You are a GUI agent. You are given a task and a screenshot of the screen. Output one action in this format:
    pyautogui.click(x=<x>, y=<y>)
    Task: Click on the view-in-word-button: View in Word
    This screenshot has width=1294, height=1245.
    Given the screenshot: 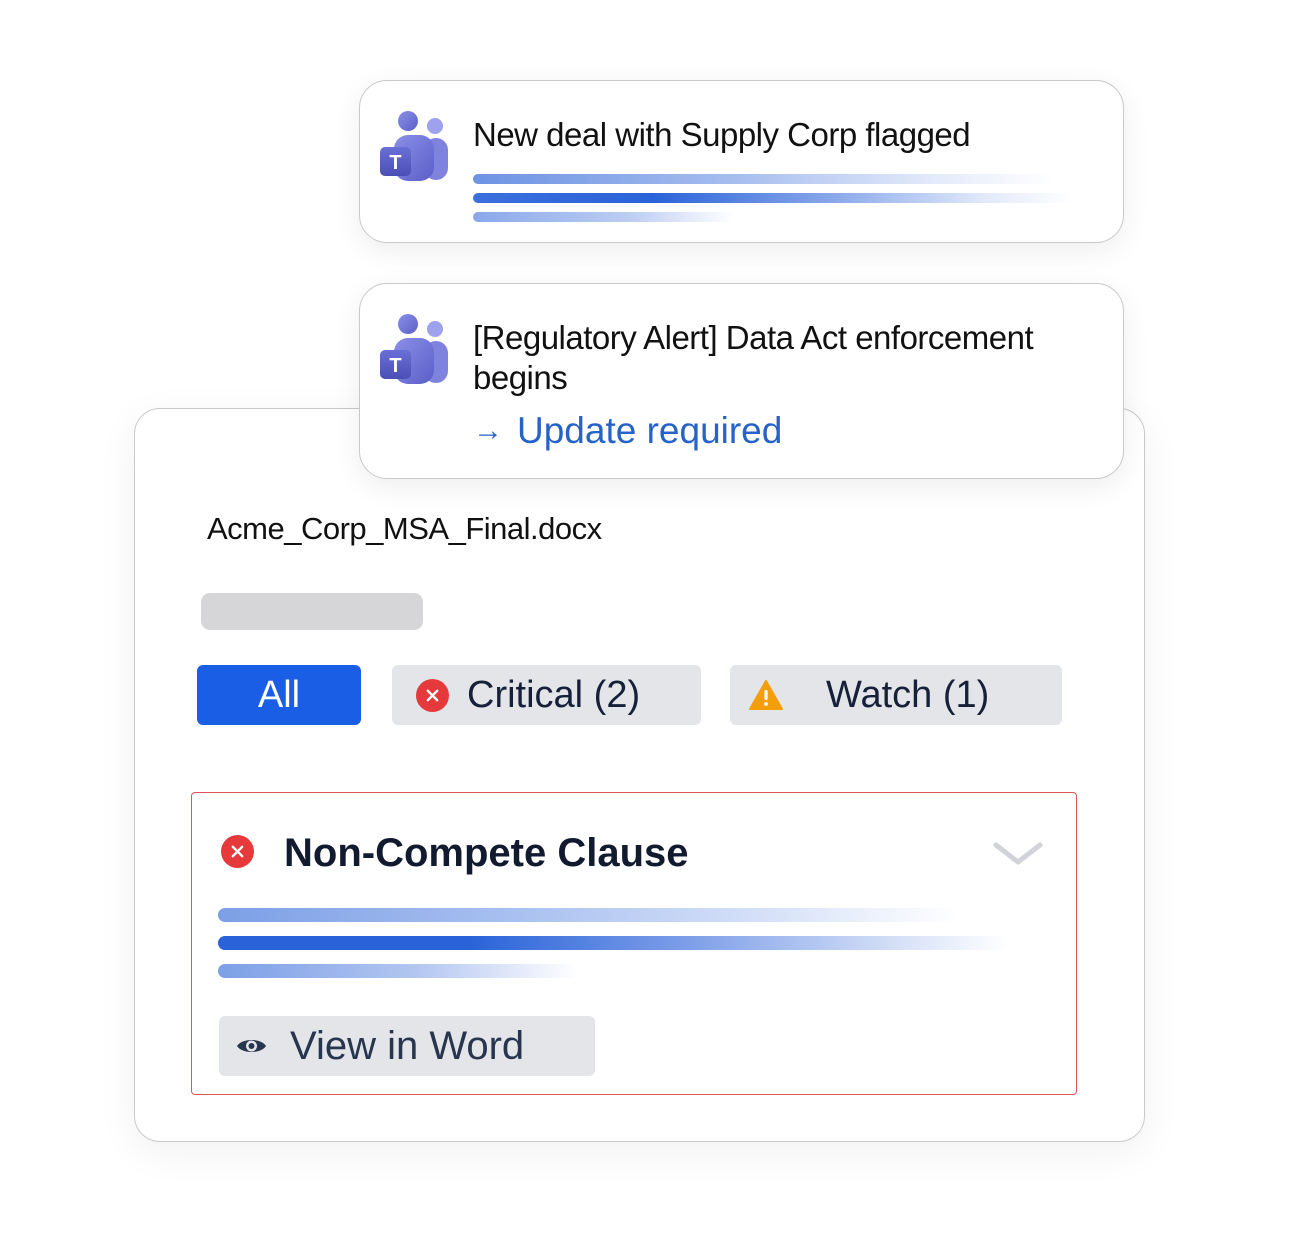 What is the action you would take?
    pyautogui.click(x=407, y=1046)
    